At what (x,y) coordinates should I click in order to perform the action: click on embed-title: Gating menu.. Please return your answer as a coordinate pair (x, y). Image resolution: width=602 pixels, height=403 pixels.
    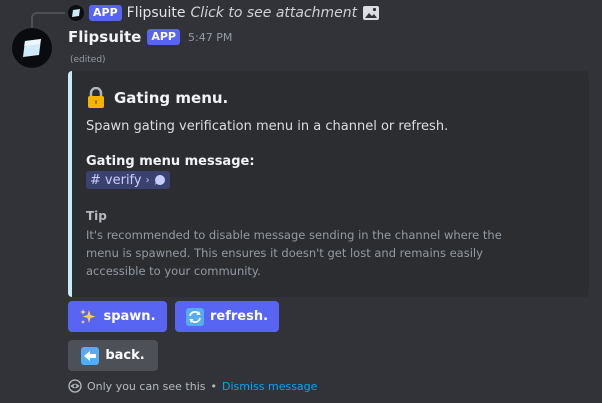
    Looking at the image, I should click on (171, 98).